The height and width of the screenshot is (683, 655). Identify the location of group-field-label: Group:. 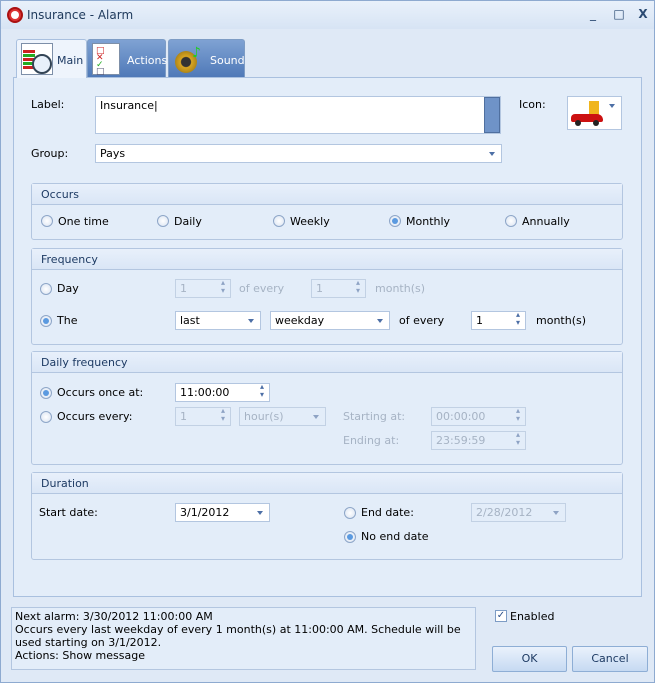
(50, 153).